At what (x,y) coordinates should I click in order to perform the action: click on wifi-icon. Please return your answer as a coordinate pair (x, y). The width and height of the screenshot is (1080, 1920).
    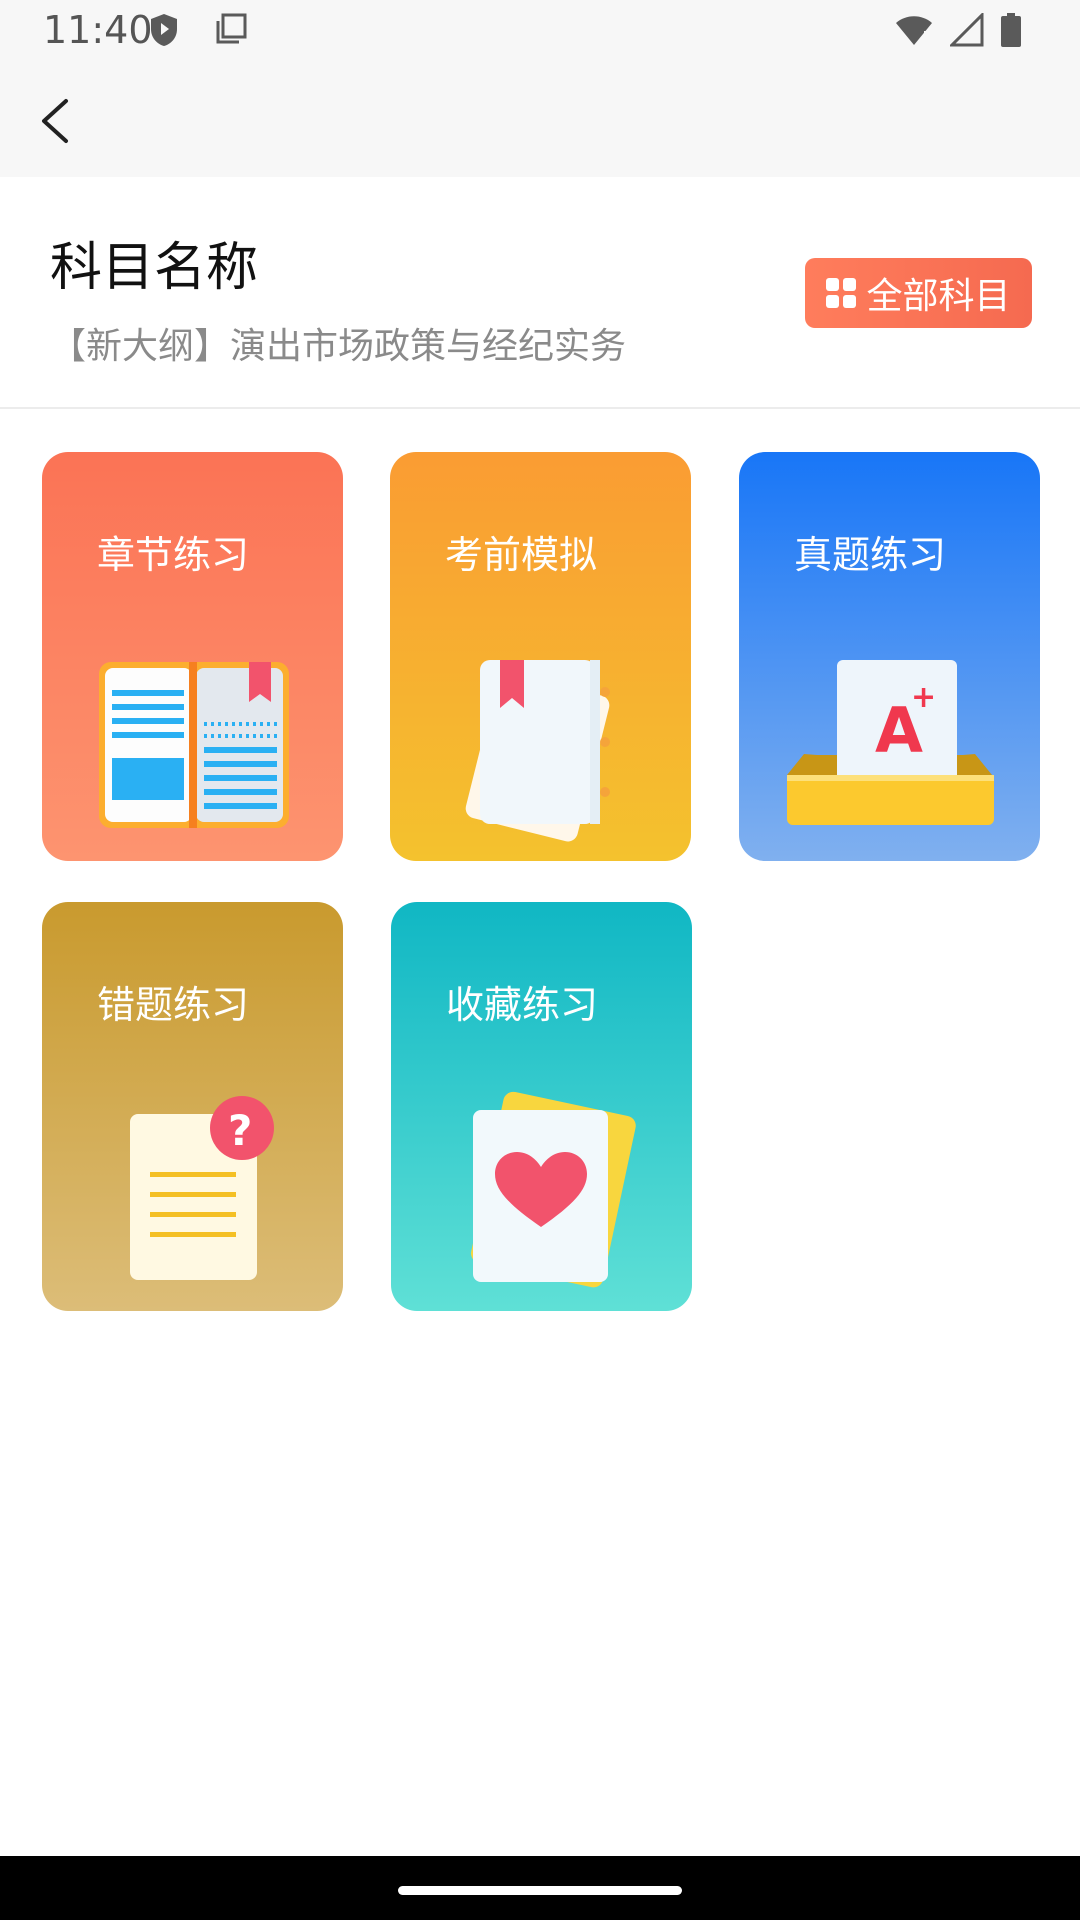
    Looking at the image, I should click on (914, 30).